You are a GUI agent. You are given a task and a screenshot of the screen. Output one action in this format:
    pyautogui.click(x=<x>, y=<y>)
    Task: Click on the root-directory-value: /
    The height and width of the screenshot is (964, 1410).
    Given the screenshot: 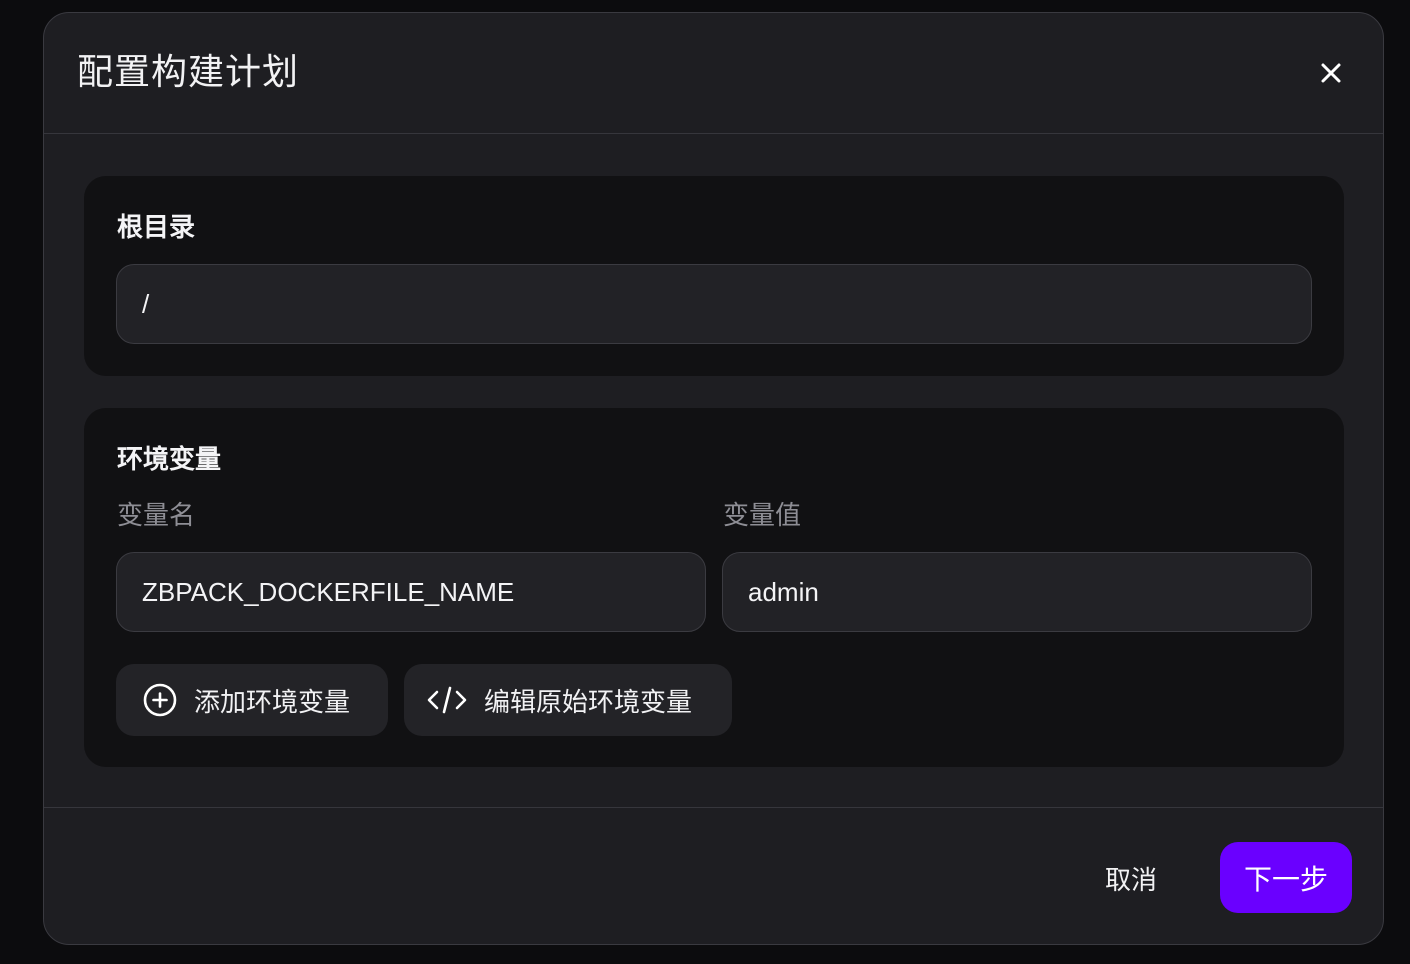 What is the action you would take?
    pyautogui.click(x=146, y=303)
    